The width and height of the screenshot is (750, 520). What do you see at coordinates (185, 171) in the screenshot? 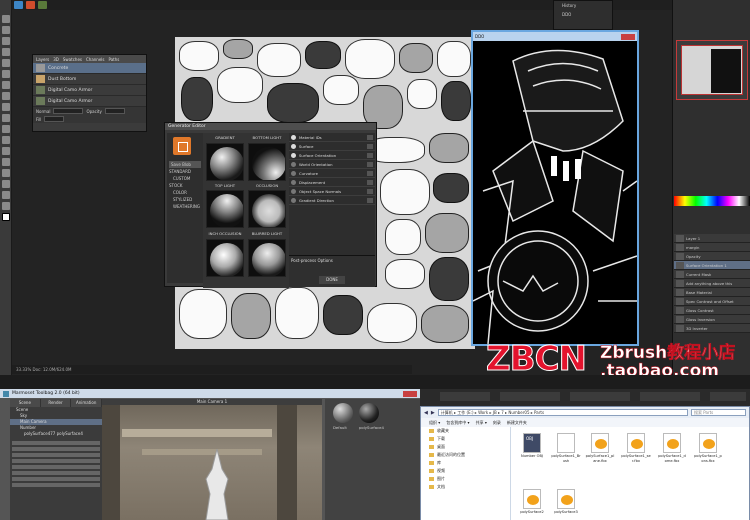
I see `tree-item-standard: STANDARD` at bounding box center [185, 171].